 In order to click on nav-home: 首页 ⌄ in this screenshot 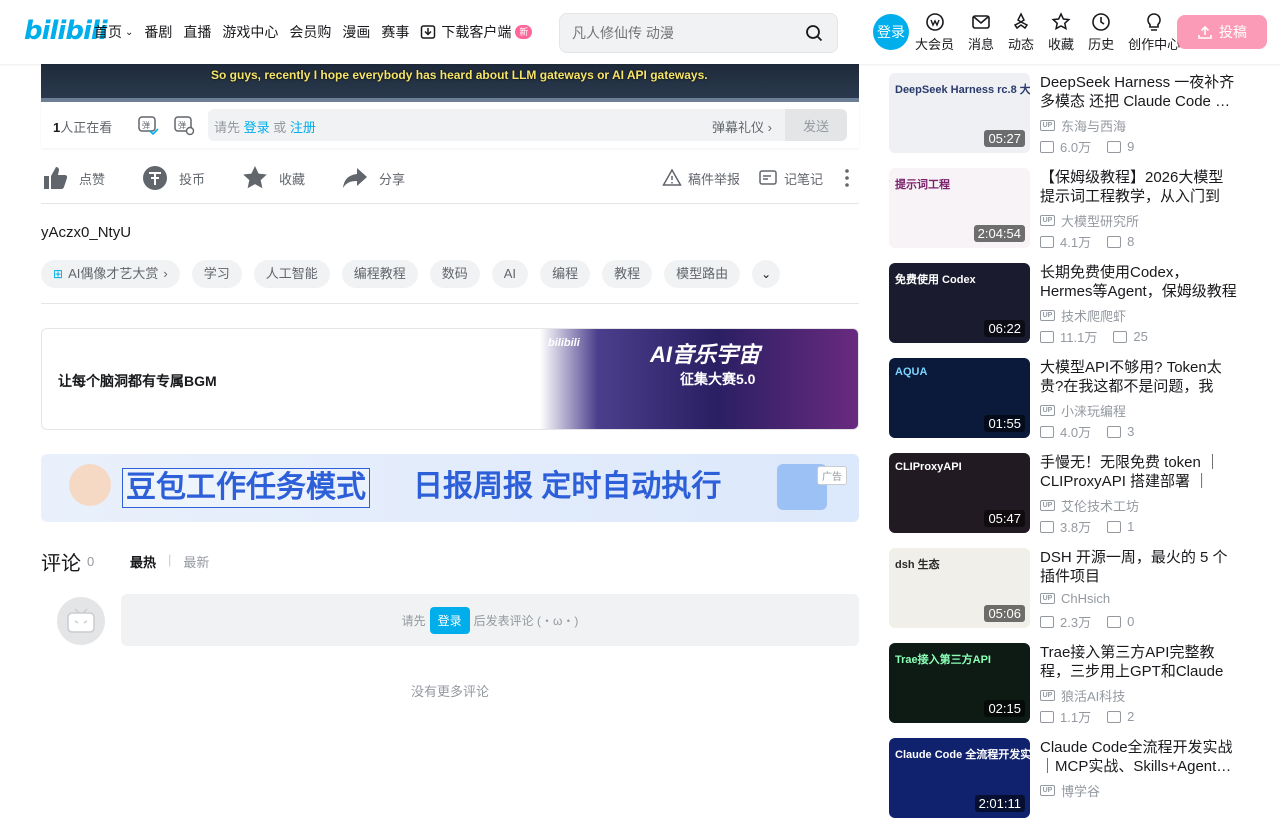, I will do `click(113, 32)`.